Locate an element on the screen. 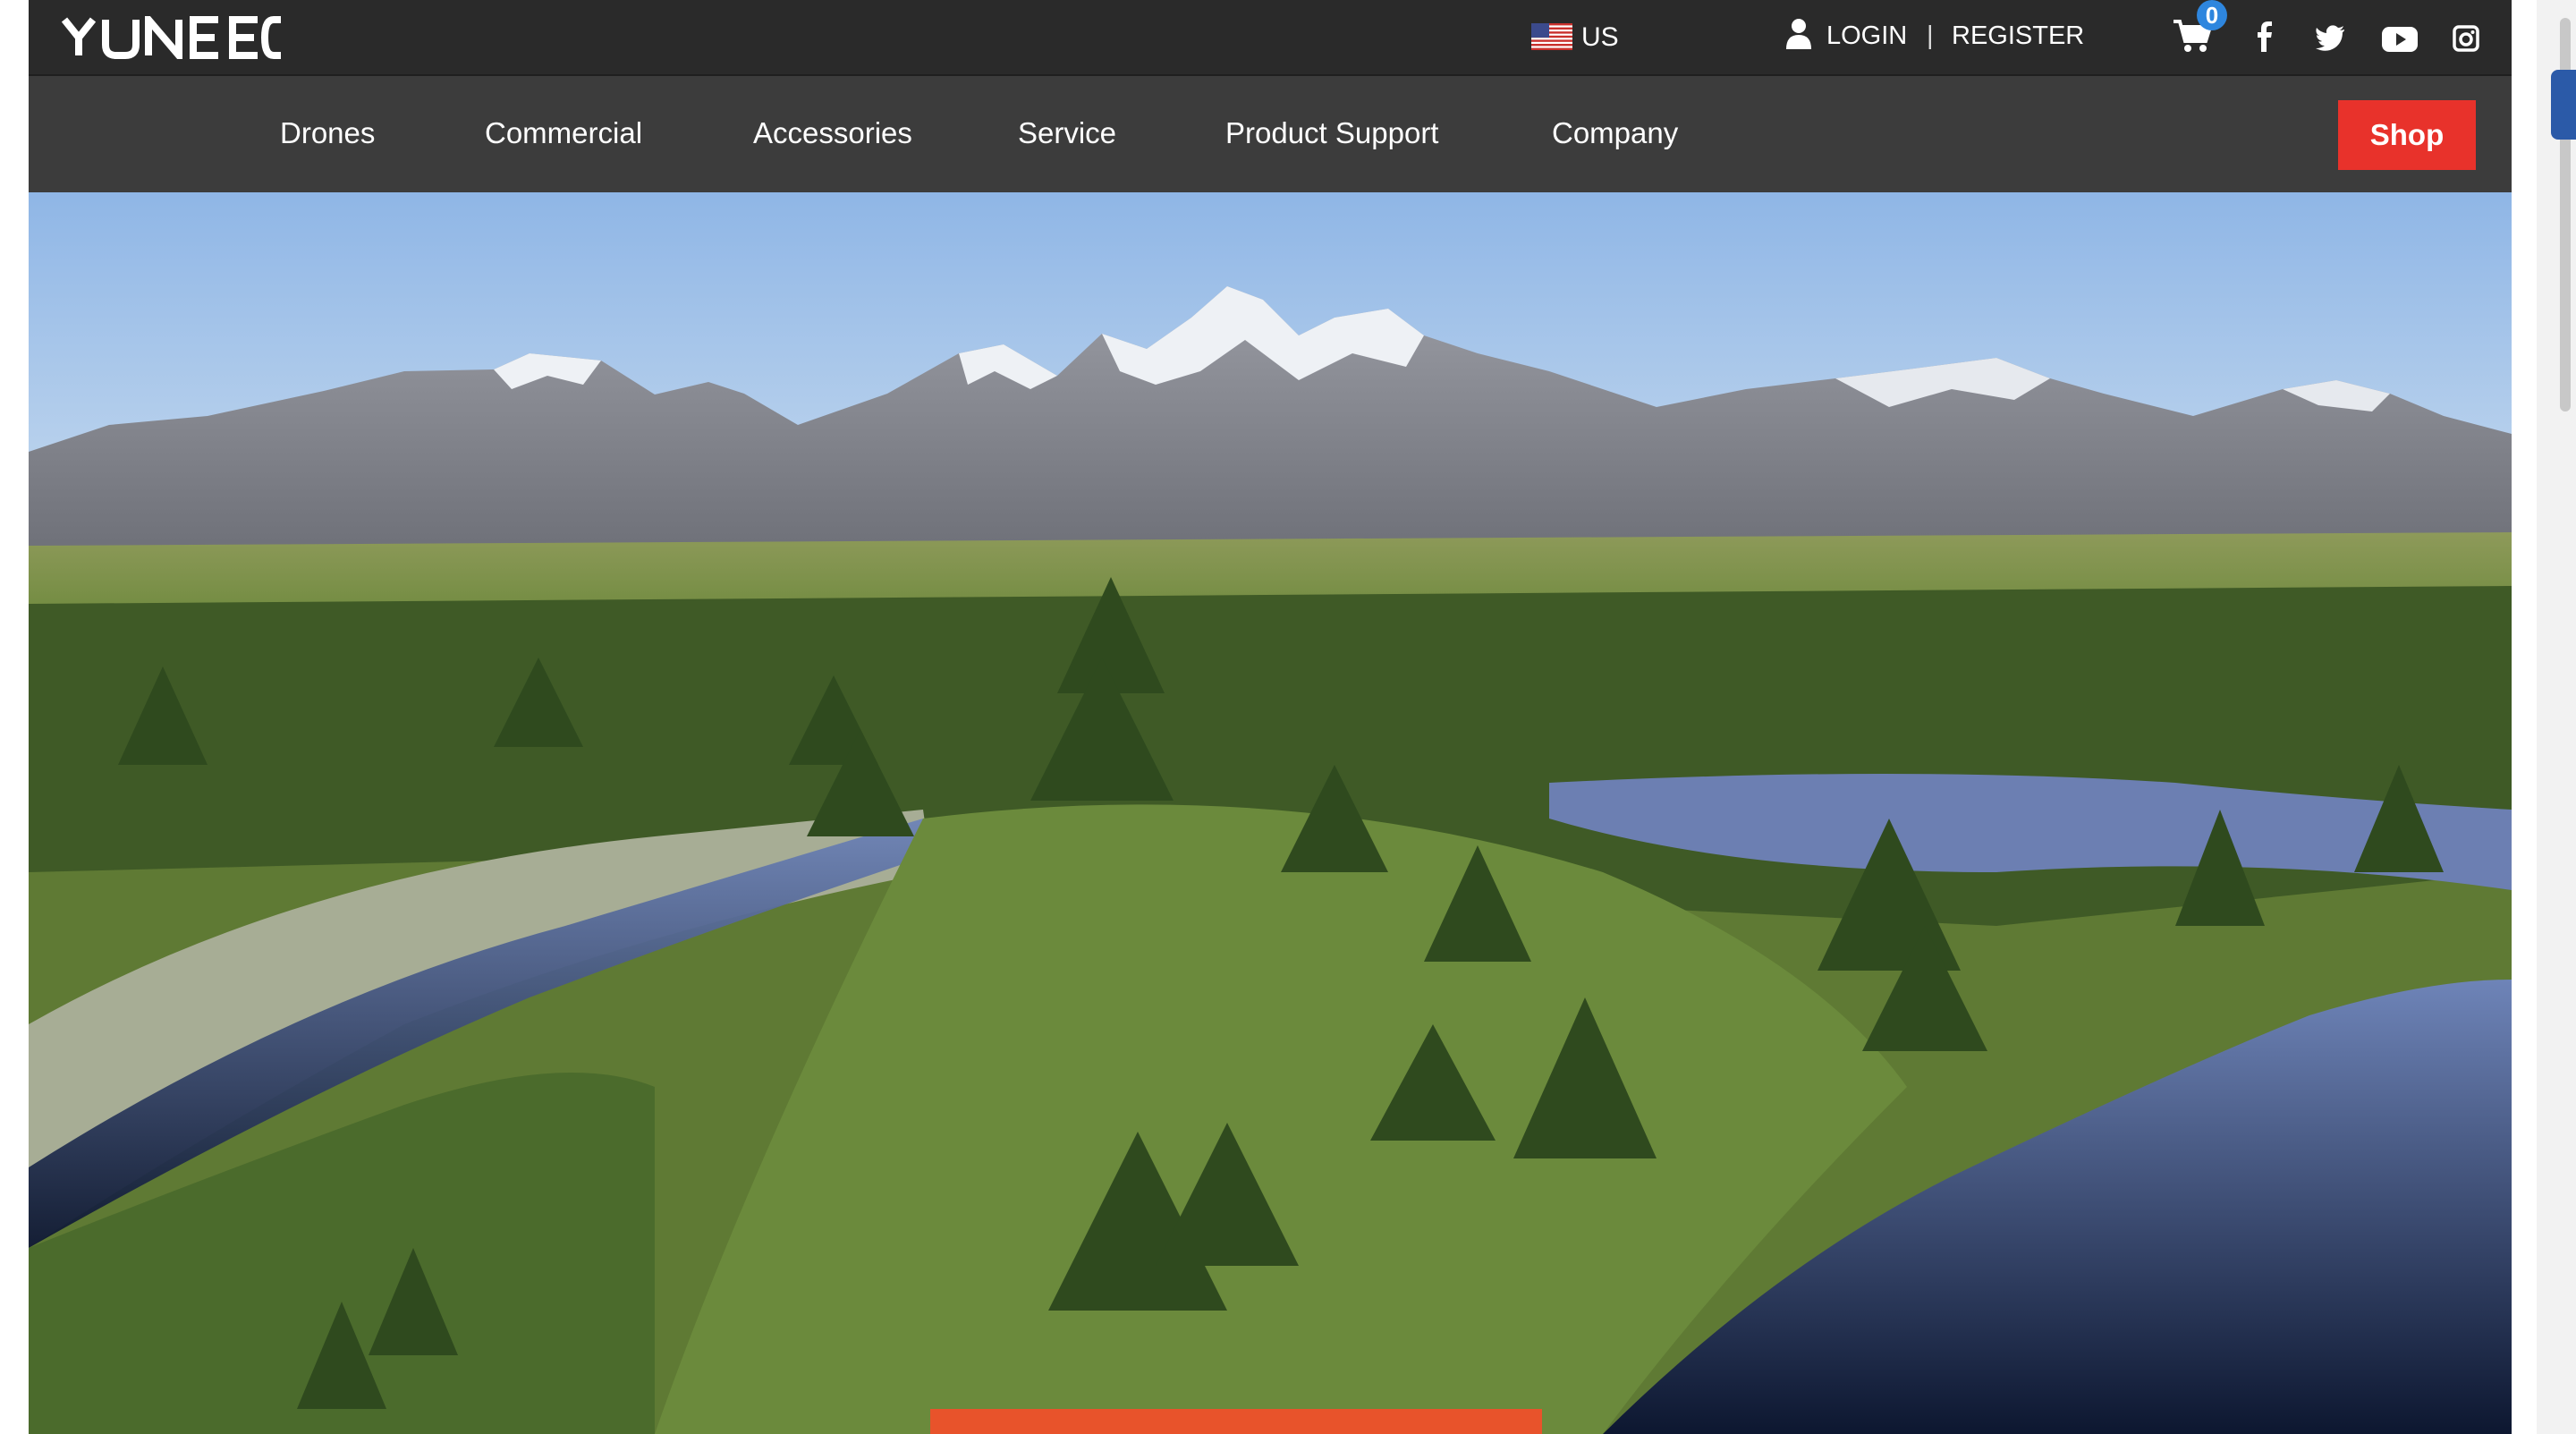 The height and width of the screenshot is (1434, 2576). user-icon is located at coordinates (1798, 34).